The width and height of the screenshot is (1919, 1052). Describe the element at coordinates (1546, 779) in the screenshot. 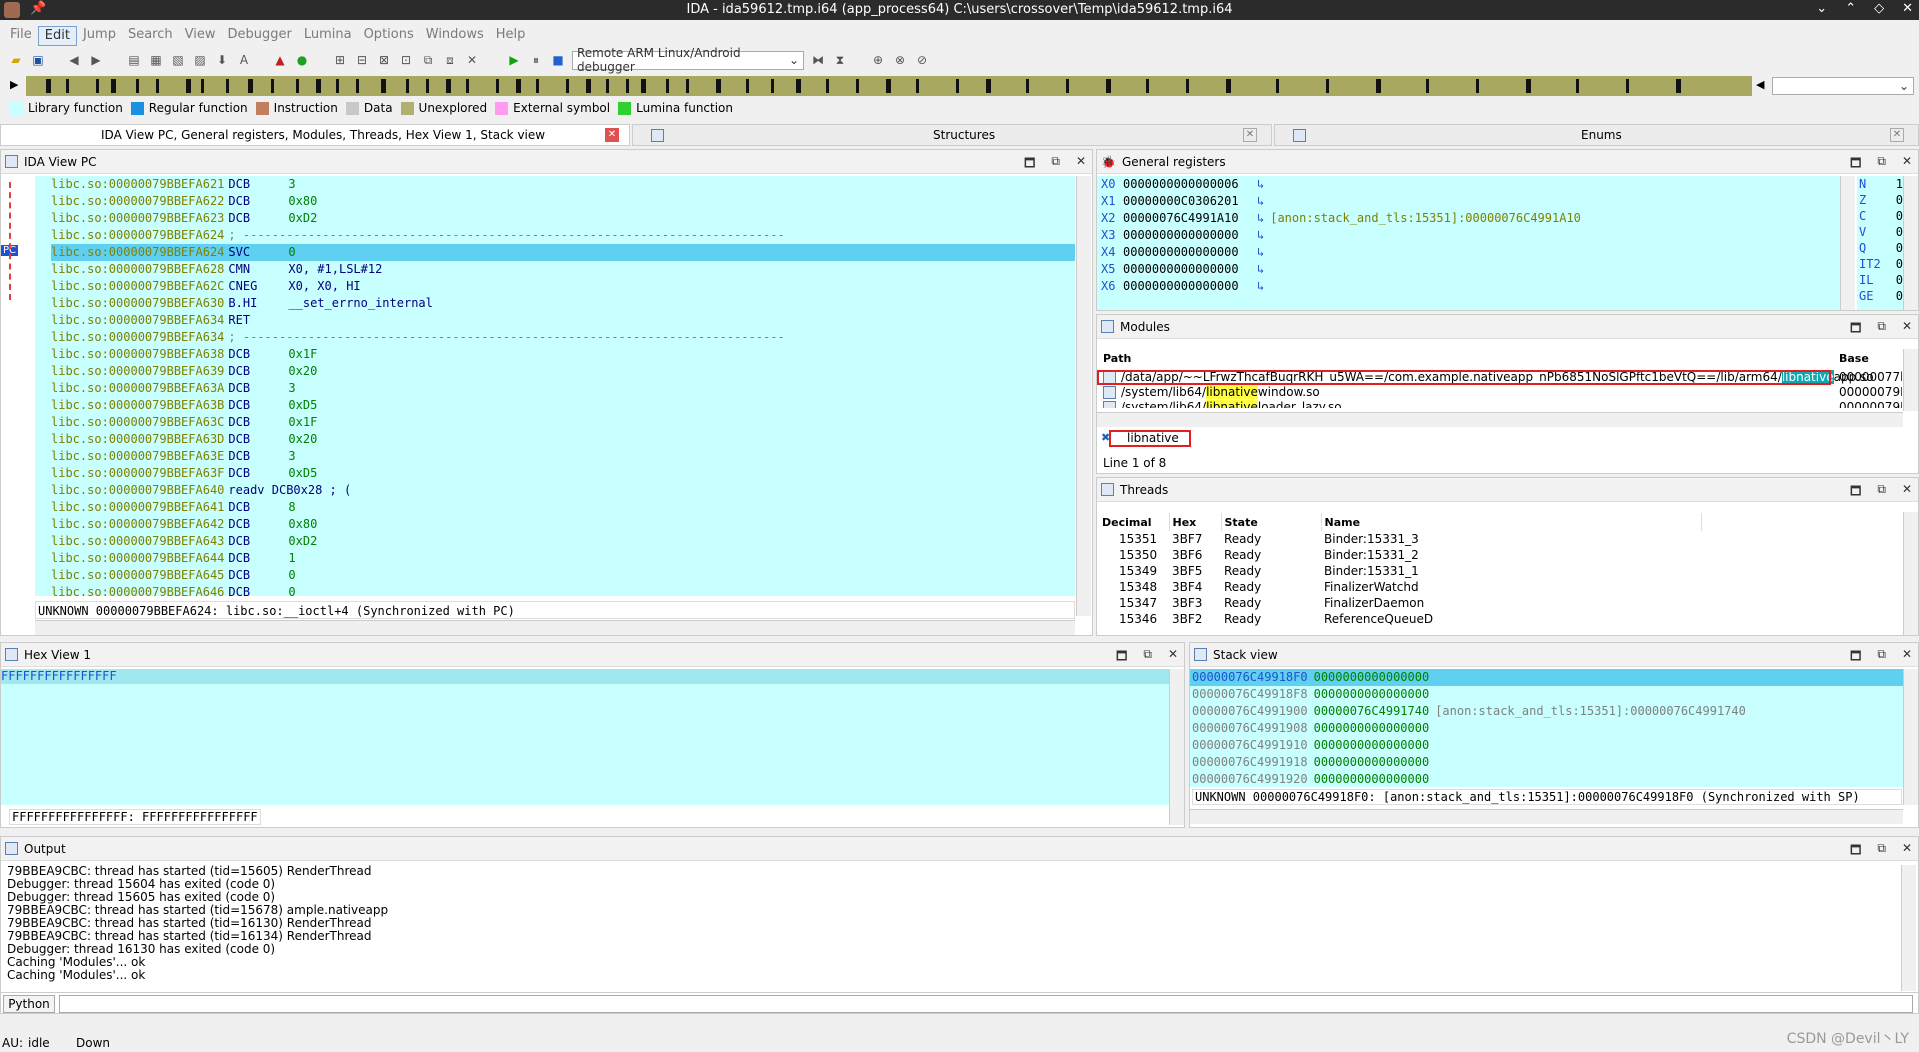

I see `stack-row: 00000076C4991920 0000000000000000` at that location.